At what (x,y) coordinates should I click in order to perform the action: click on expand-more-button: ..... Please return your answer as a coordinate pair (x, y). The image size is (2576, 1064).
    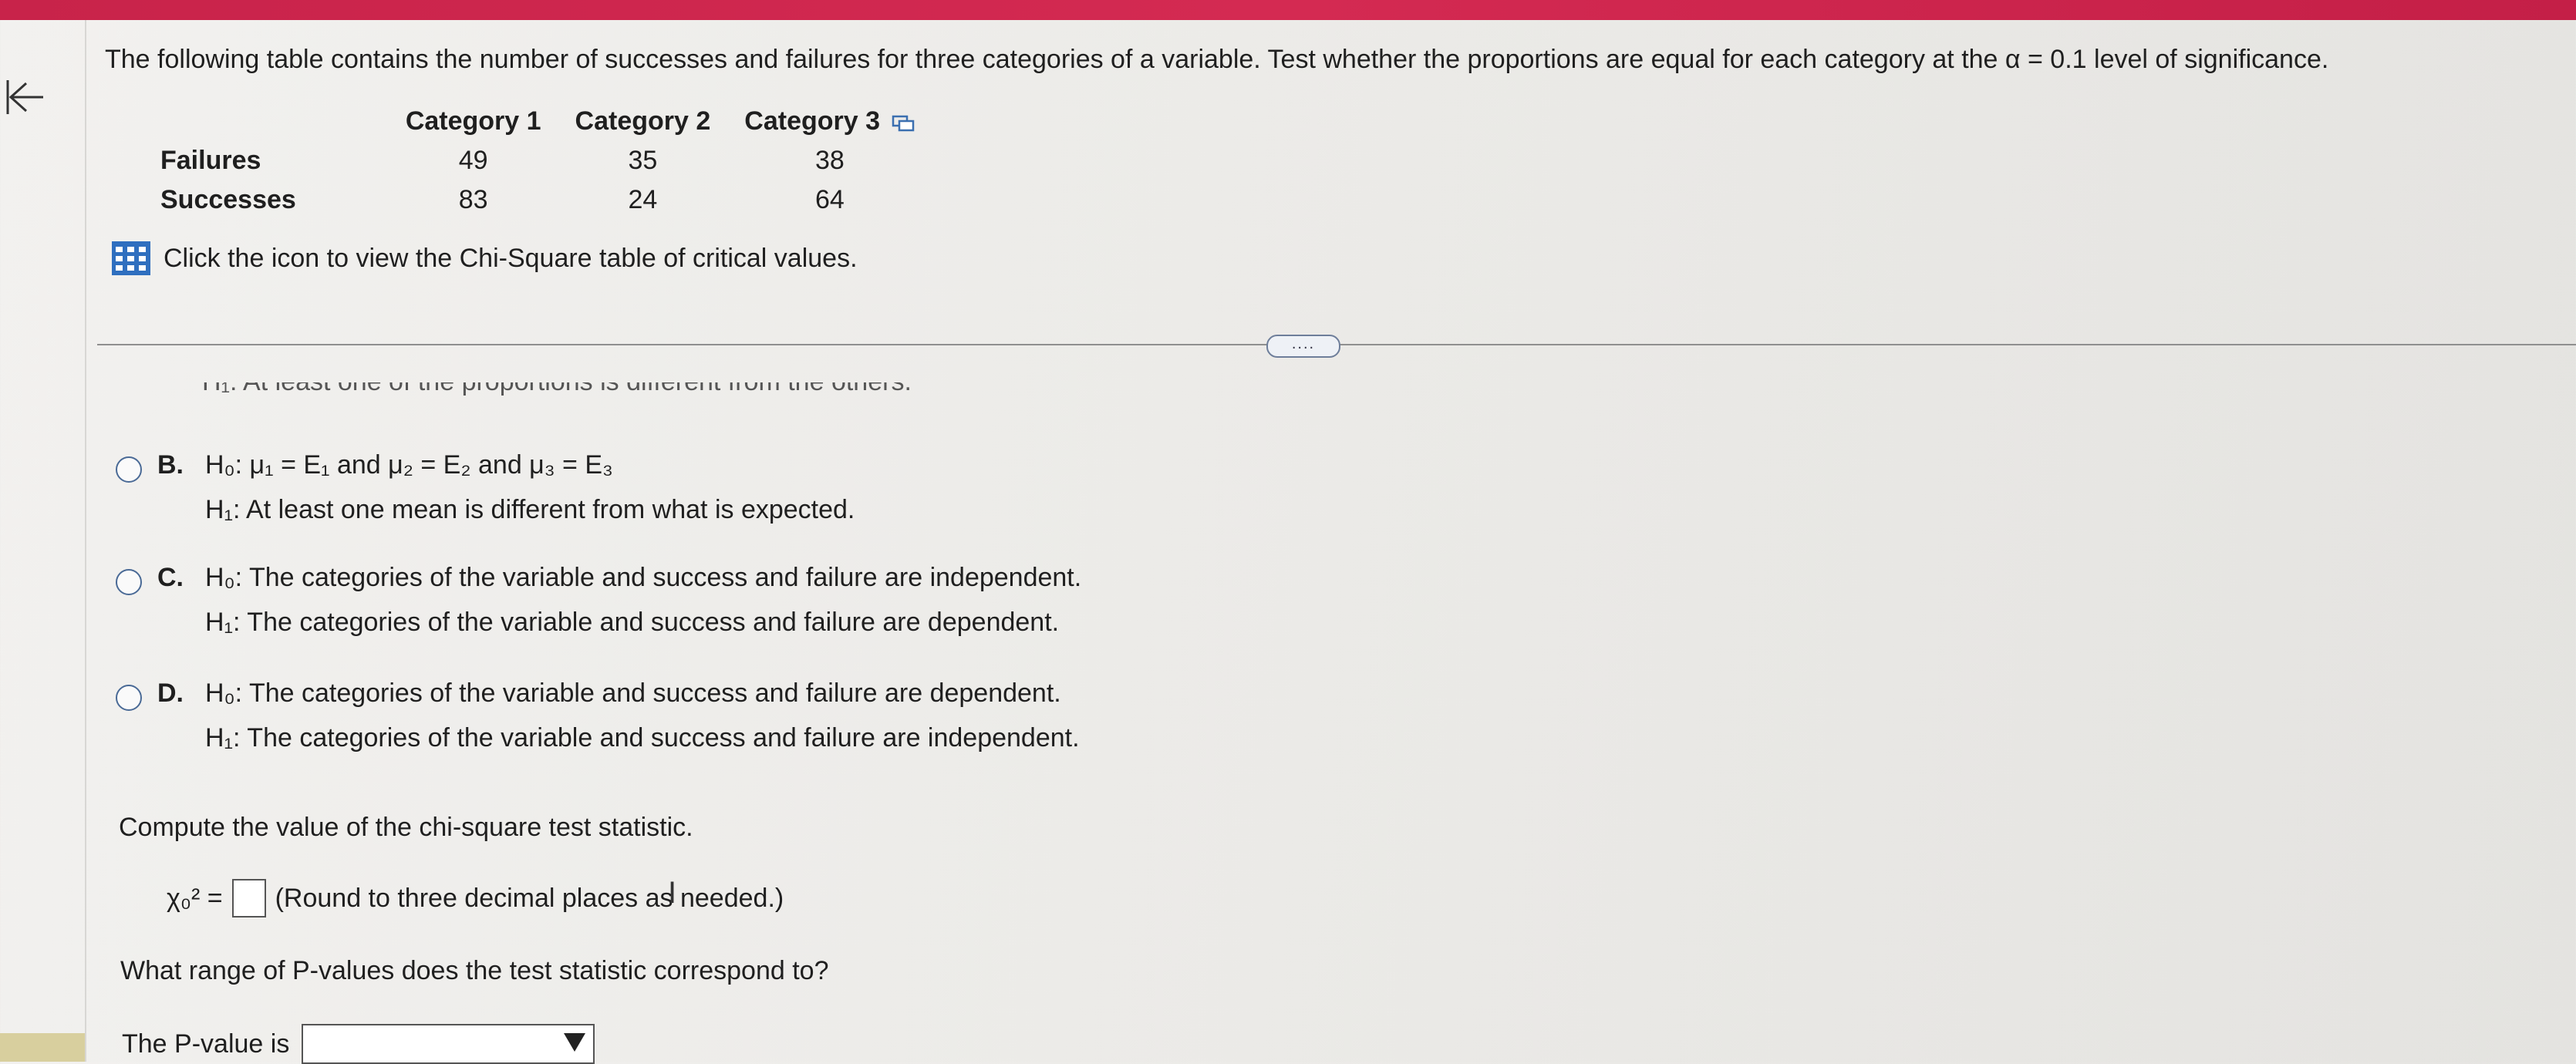
    Looking at the image, I should click on (1303, 347).